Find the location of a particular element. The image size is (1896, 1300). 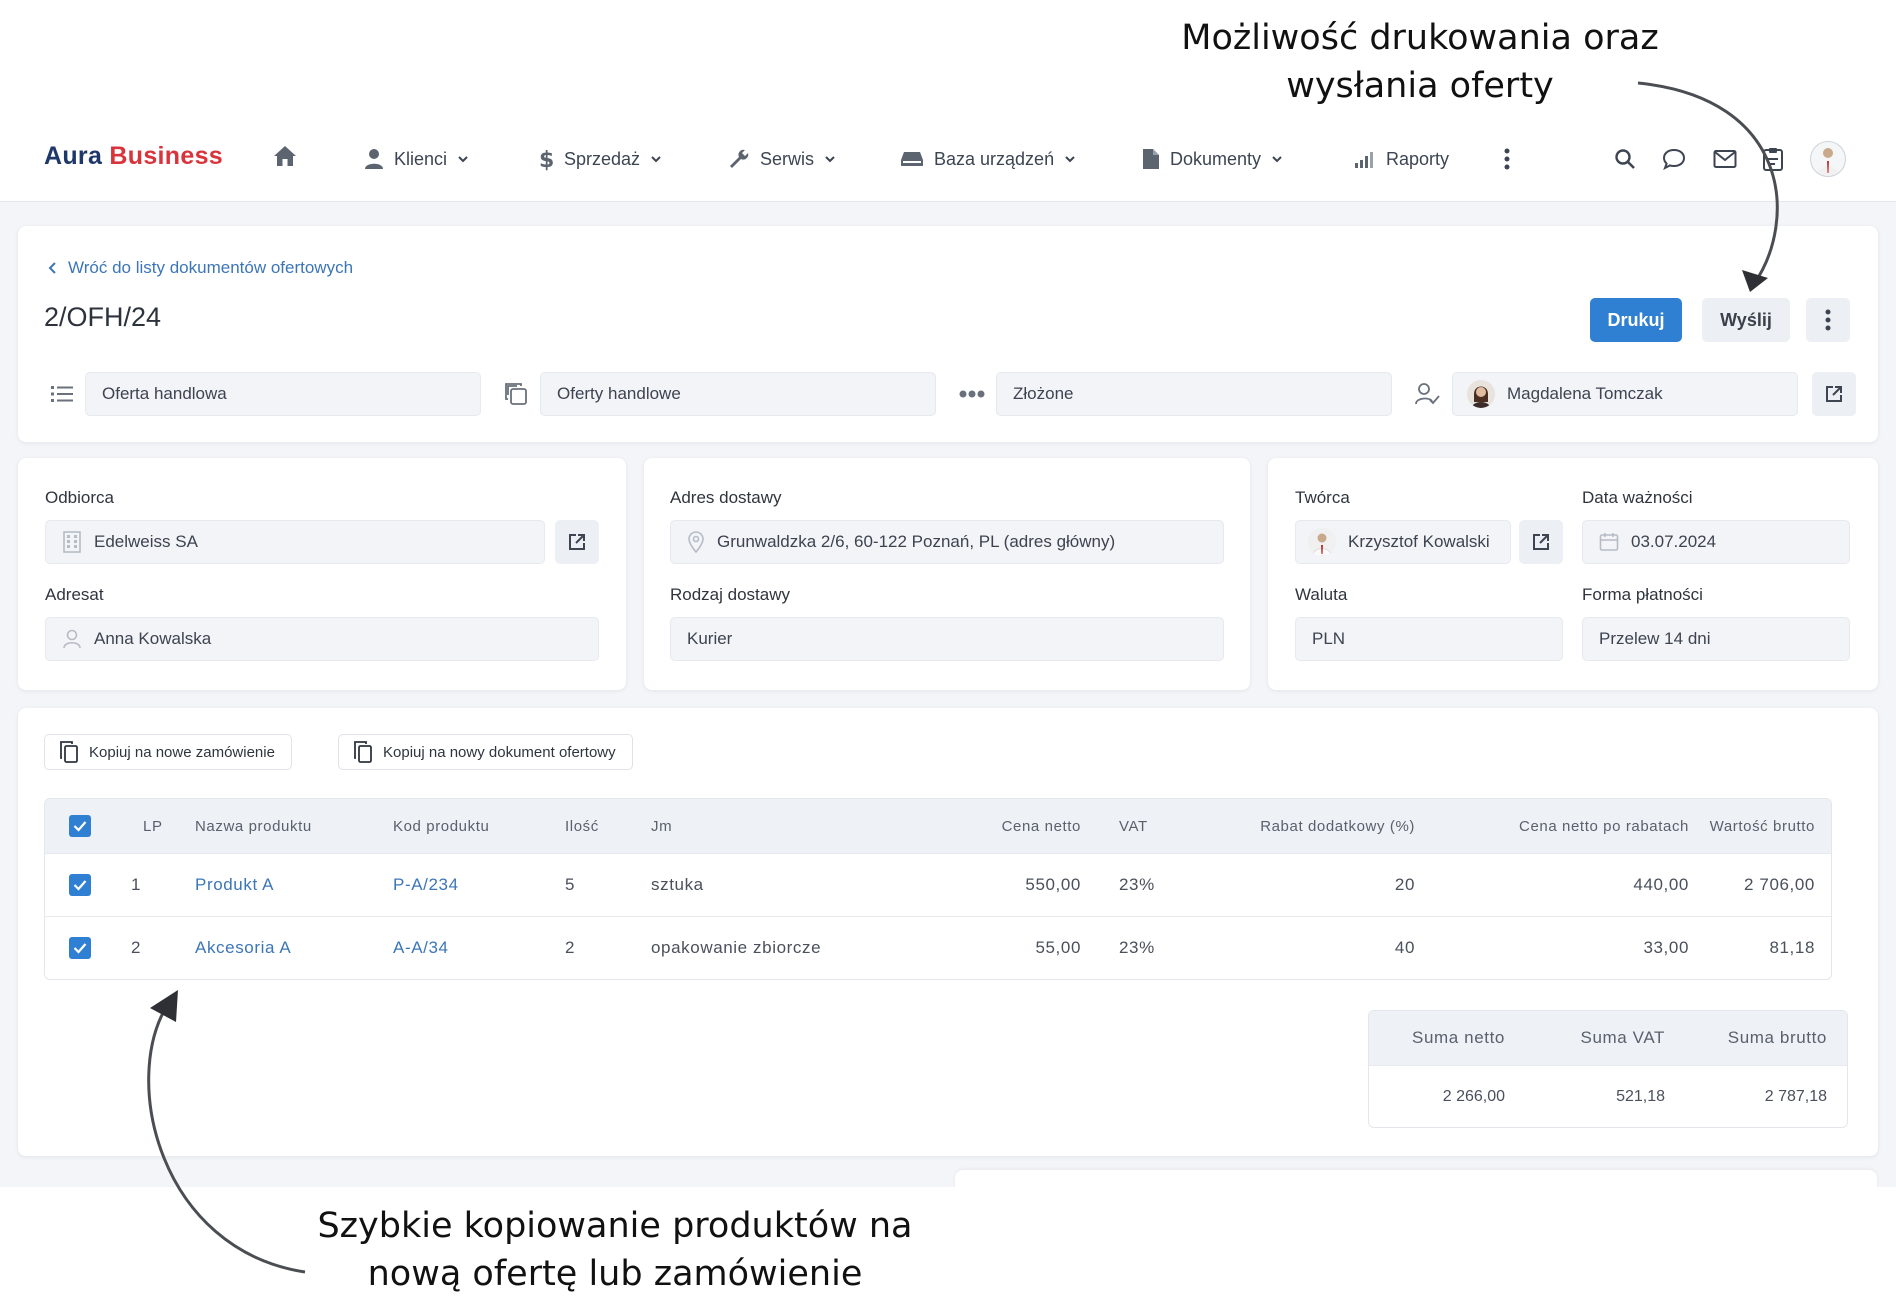

cell-product-link: Produkt A is located at coordinates (234, 885).